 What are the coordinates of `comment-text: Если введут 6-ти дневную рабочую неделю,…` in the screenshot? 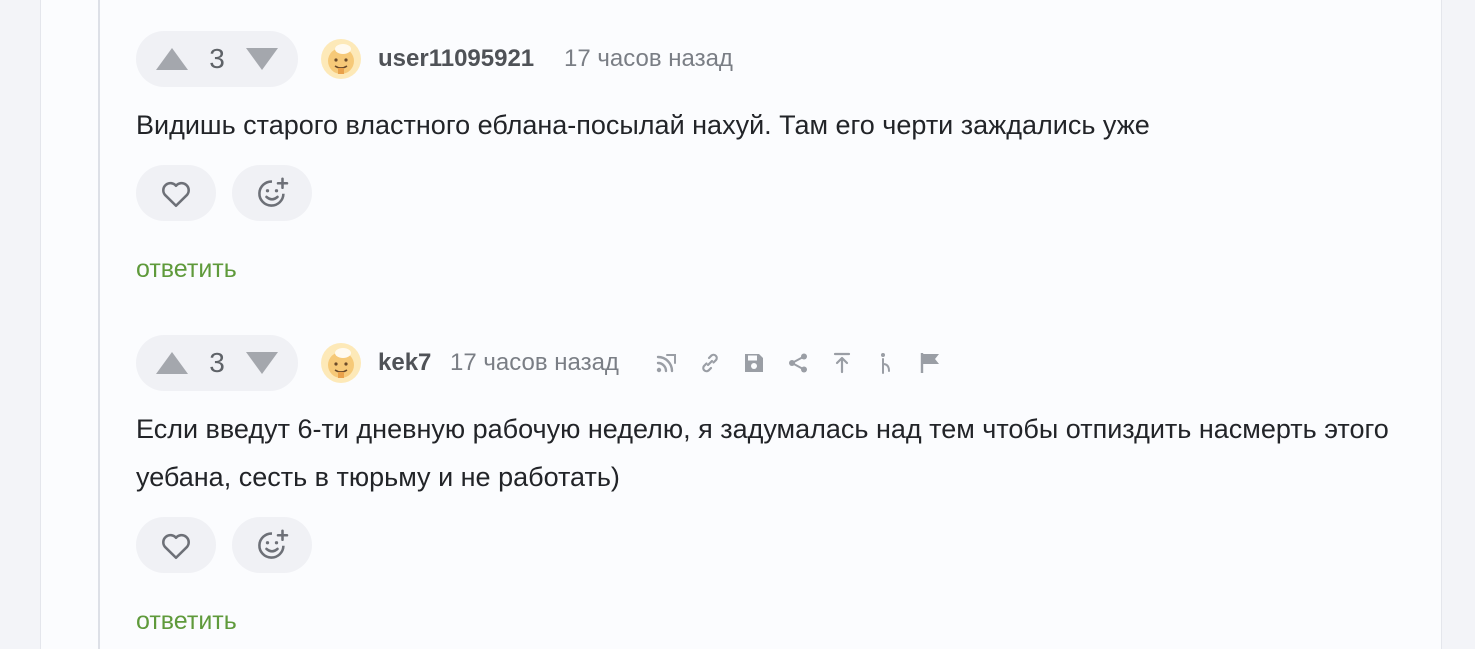 It's located at (762, 453).